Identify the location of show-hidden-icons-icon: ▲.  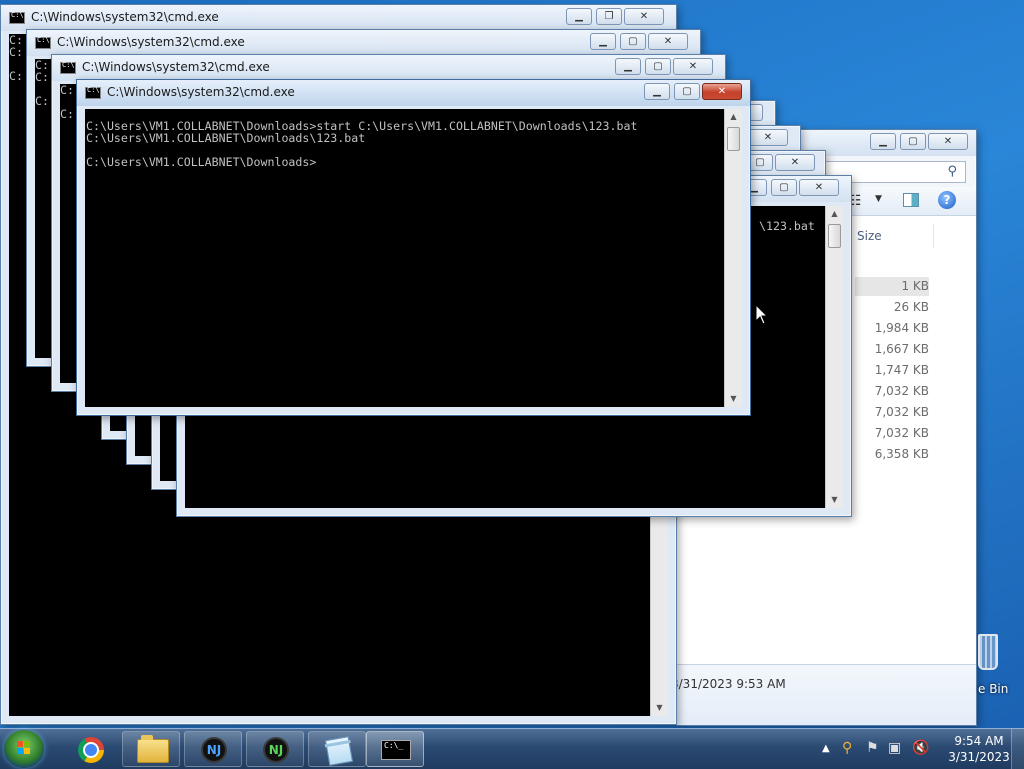
(826, 748).